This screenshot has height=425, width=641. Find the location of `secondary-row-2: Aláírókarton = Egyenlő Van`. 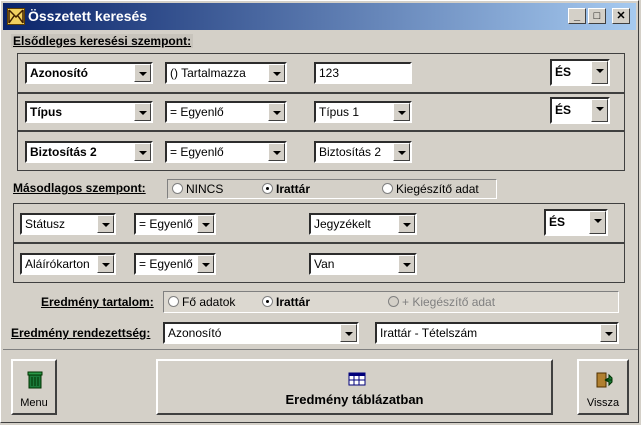

secondary-row-2: Aláírókarton = Egyenlő Van is located at coordinates (319, 263).